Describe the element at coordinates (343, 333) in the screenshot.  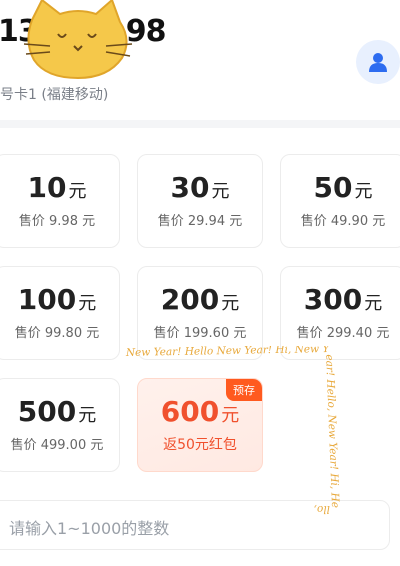
I see `option-price: 售价 299.40 元` at that location.